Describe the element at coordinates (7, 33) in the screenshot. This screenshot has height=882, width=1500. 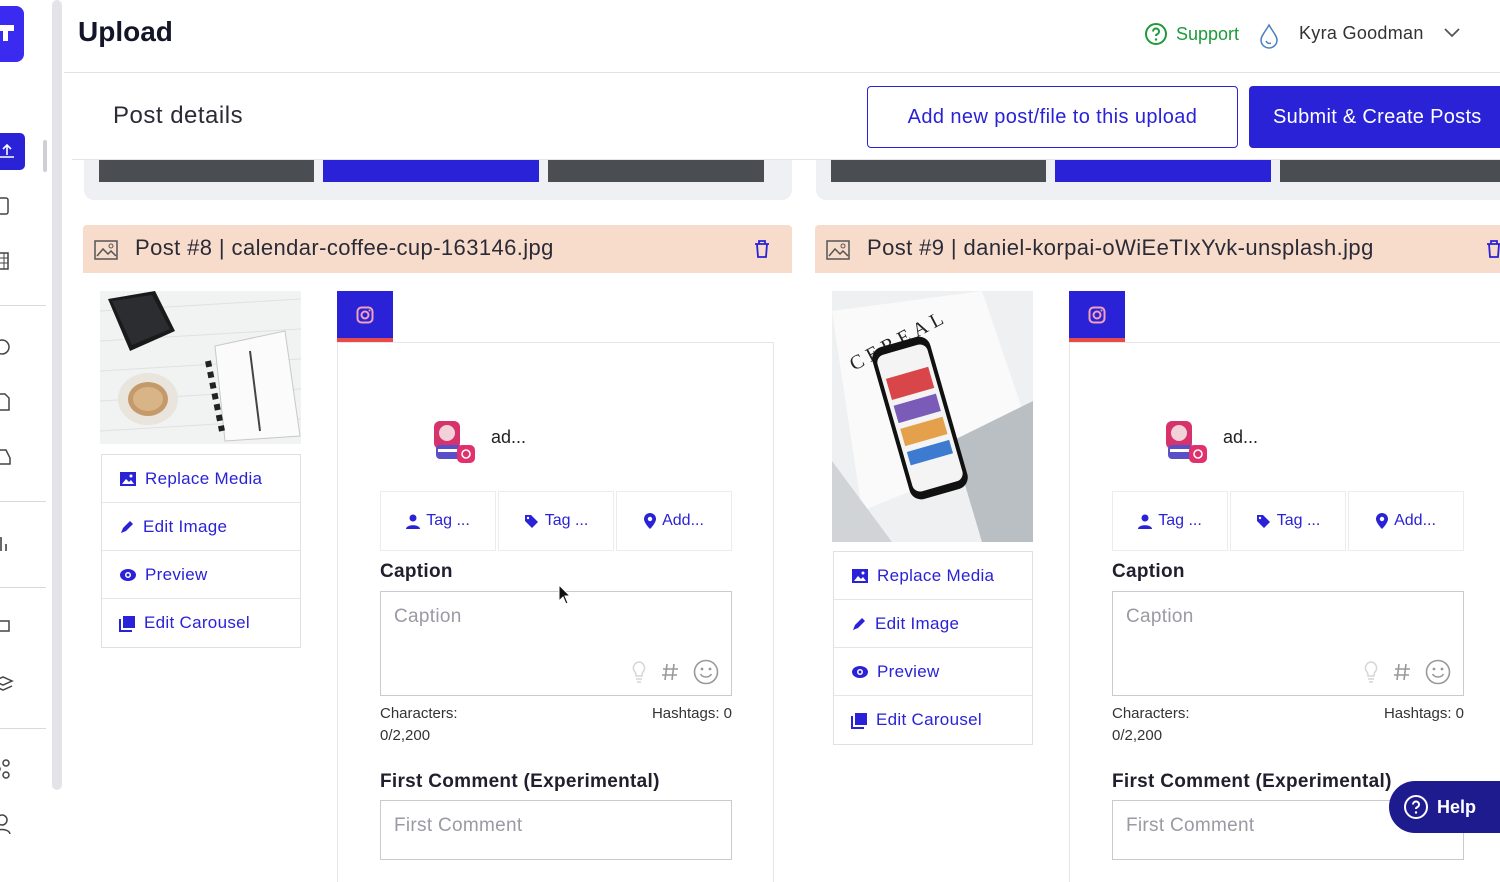
I see `logo-icon` at that location.